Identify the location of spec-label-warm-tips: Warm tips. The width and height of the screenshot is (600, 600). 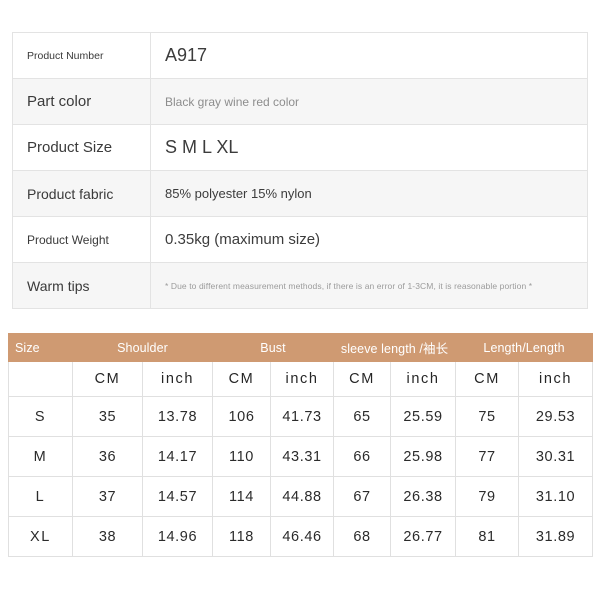
(81, 285).